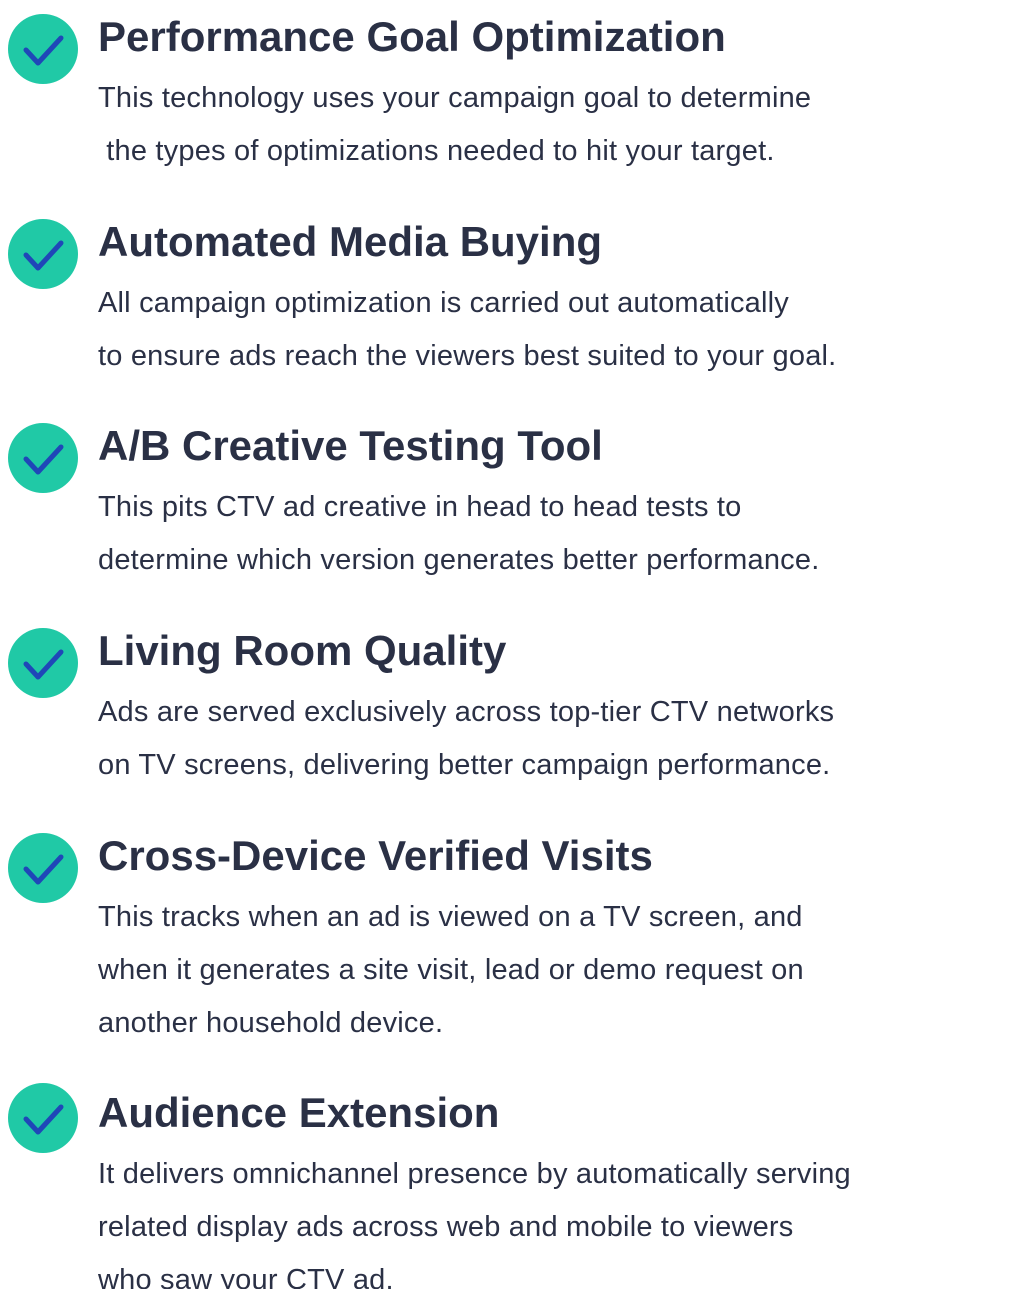 The image size is (1018, 1289). What do you see at coordinates (271, 1023) in the screenshot?
I see `description-line: another household device.` at bounding box center [271, 1023].